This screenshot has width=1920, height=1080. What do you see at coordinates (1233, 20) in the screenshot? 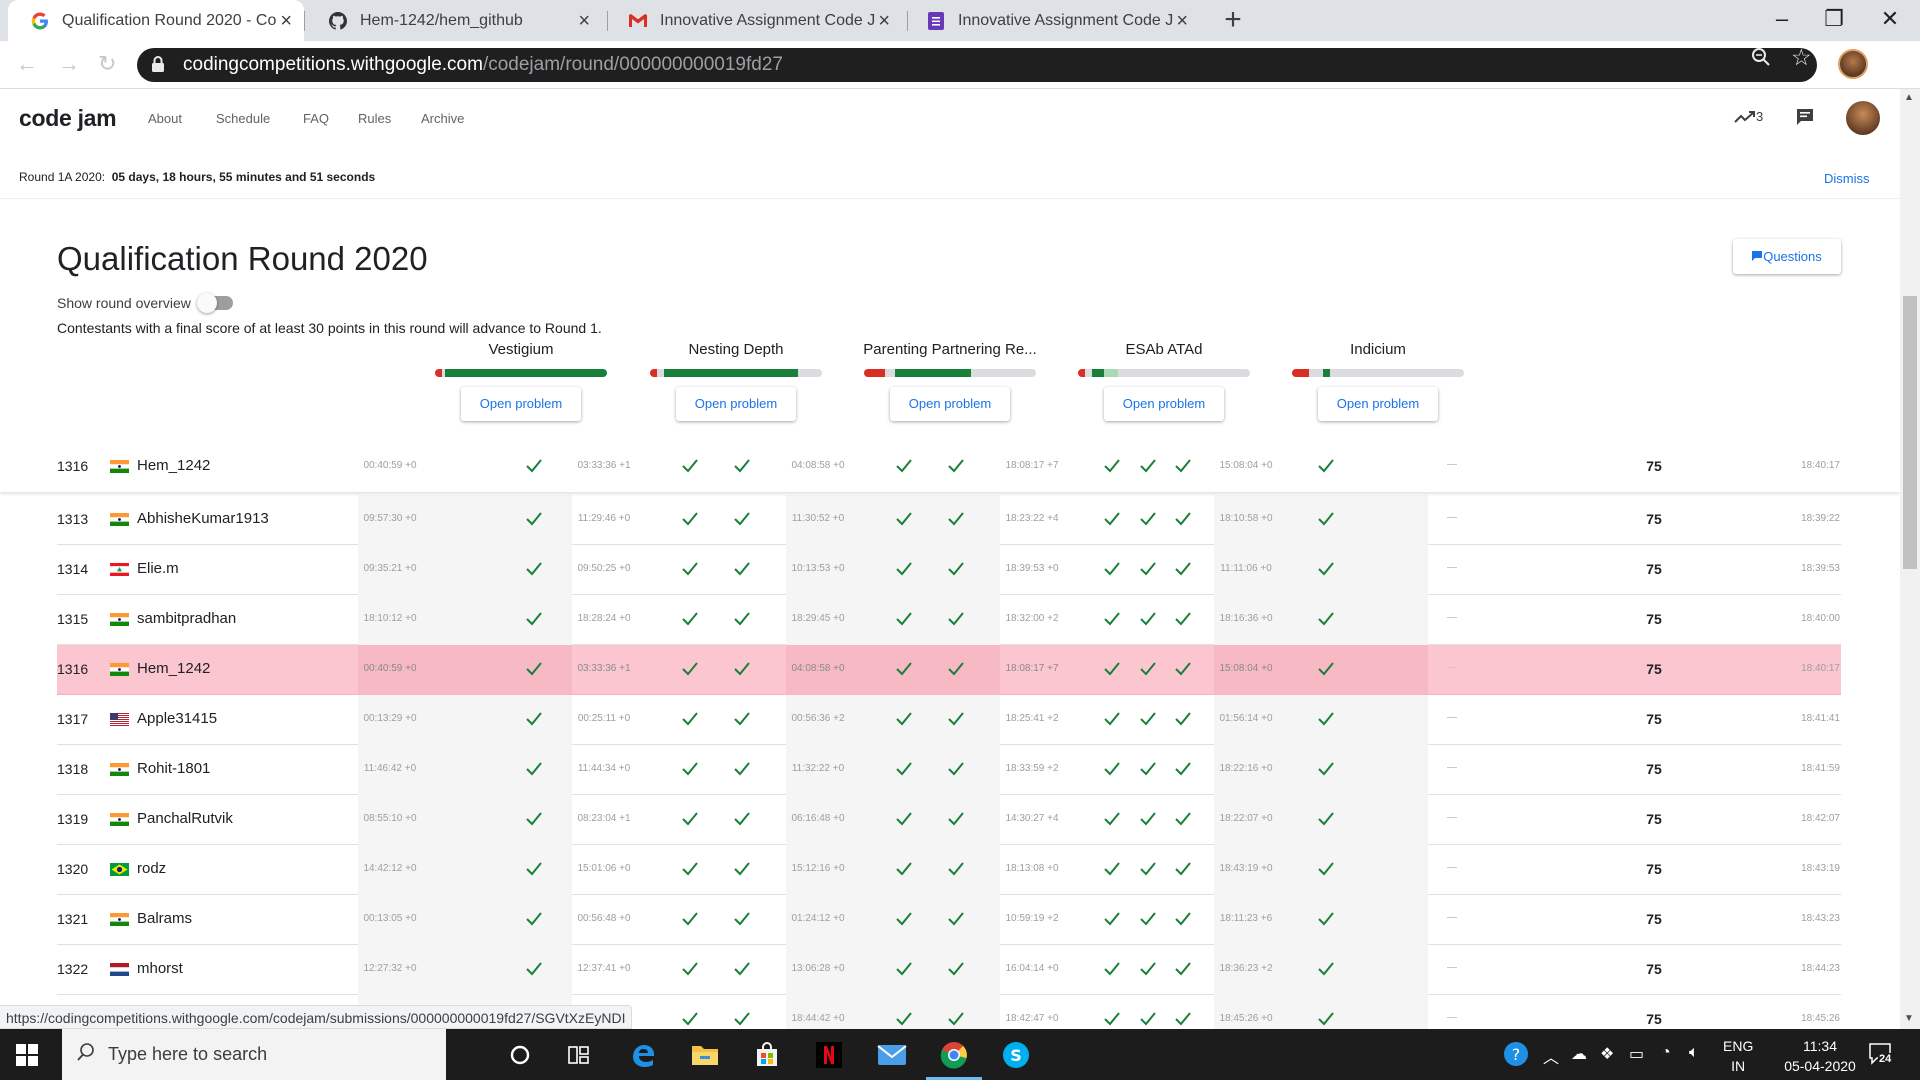
I see `new-tab-button: +` at bounding box center [1233, 20].